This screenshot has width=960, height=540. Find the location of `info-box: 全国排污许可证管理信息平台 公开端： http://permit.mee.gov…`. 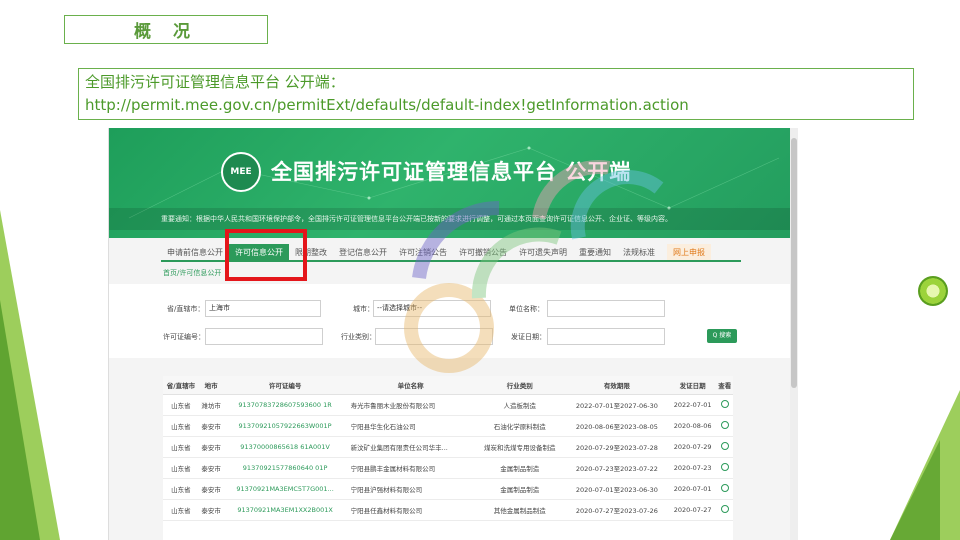

info-box: 全国排污许可证管理信息平台 公开端： http://permit.mee.gov… is located at coordinates (496, 94).